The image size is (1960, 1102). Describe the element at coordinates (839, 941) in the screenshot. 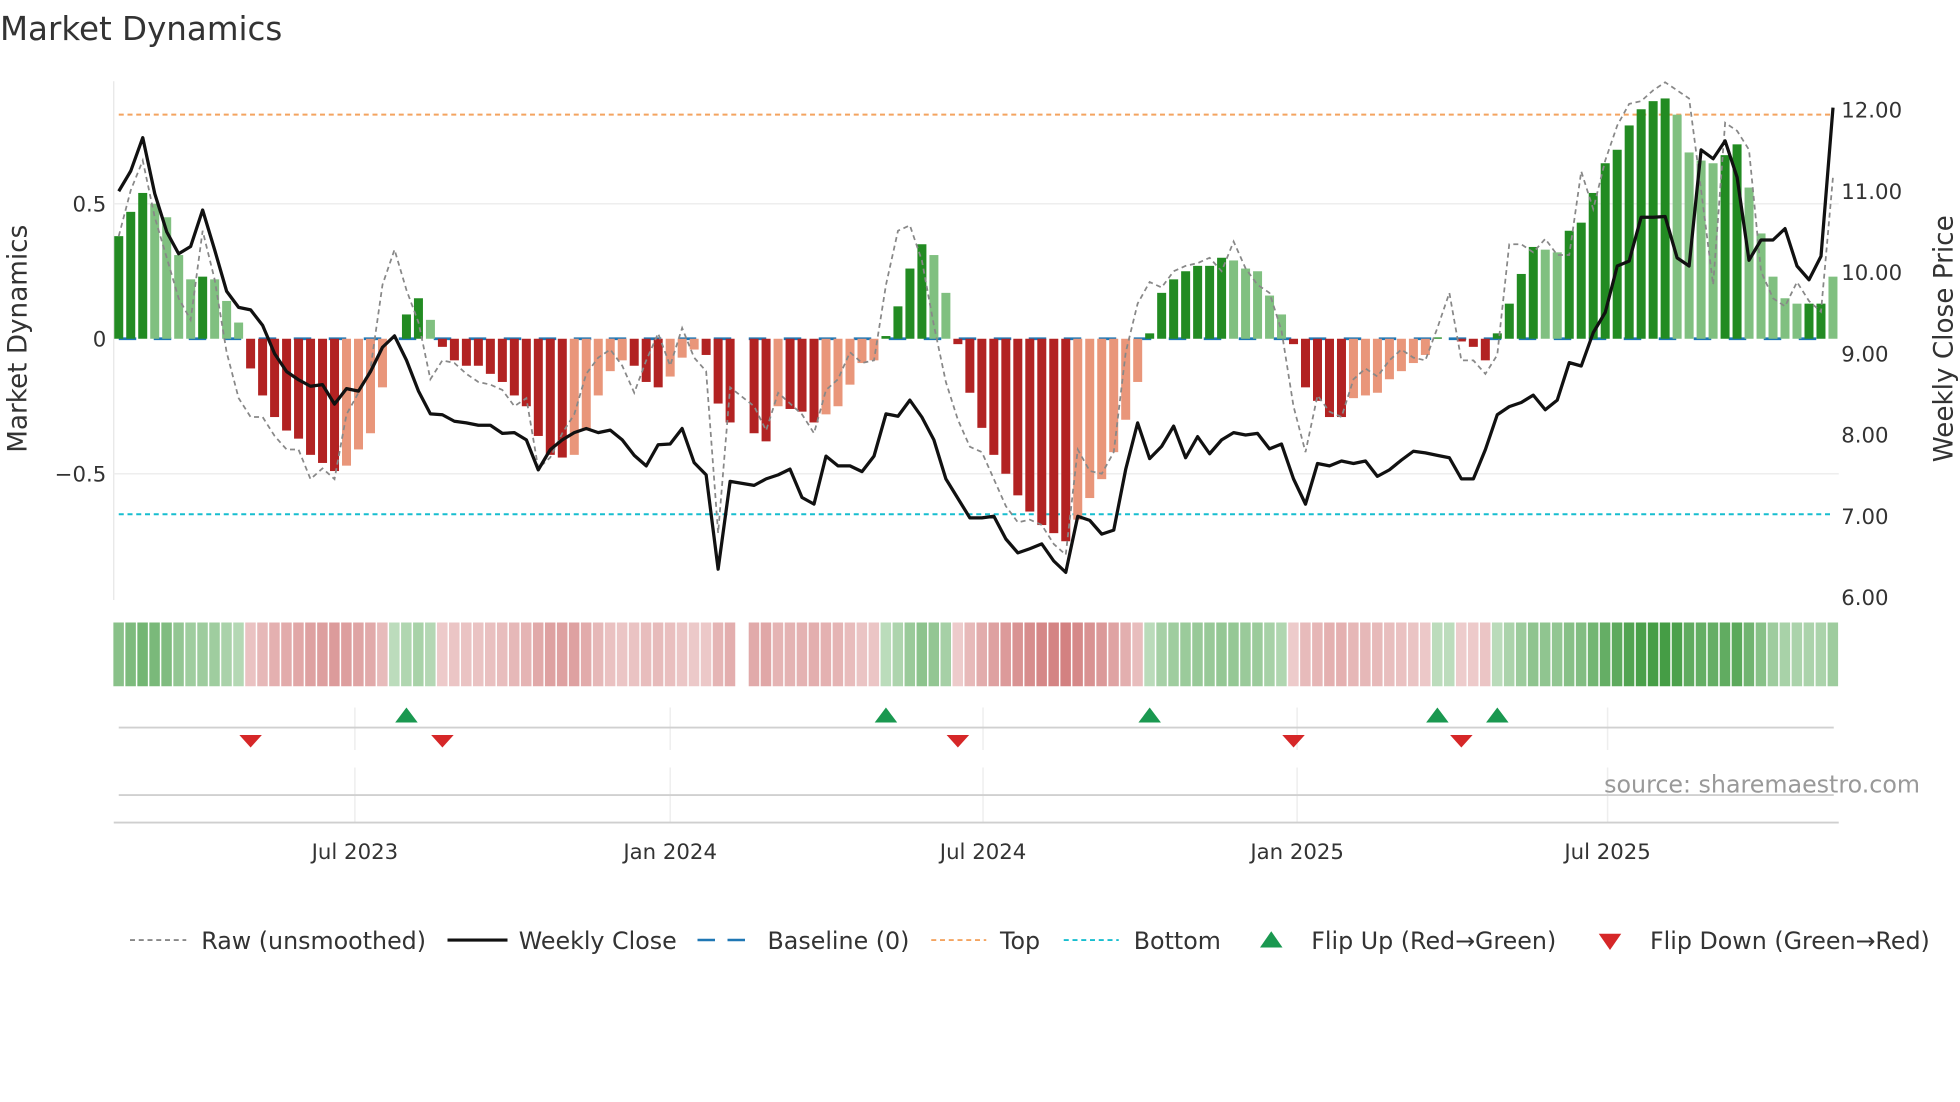

I see `legend-label-baseline: Baseline (0)` at that location.